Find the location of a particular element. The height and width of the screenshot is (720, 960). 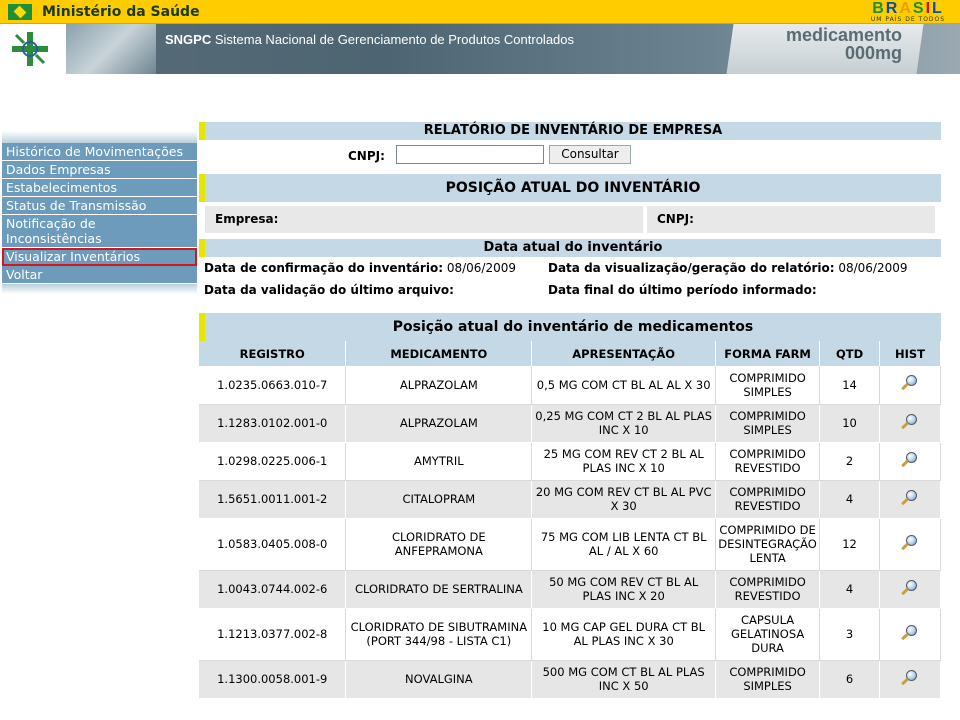

consultar-button: Consultar is located at coordinates (590, 154).